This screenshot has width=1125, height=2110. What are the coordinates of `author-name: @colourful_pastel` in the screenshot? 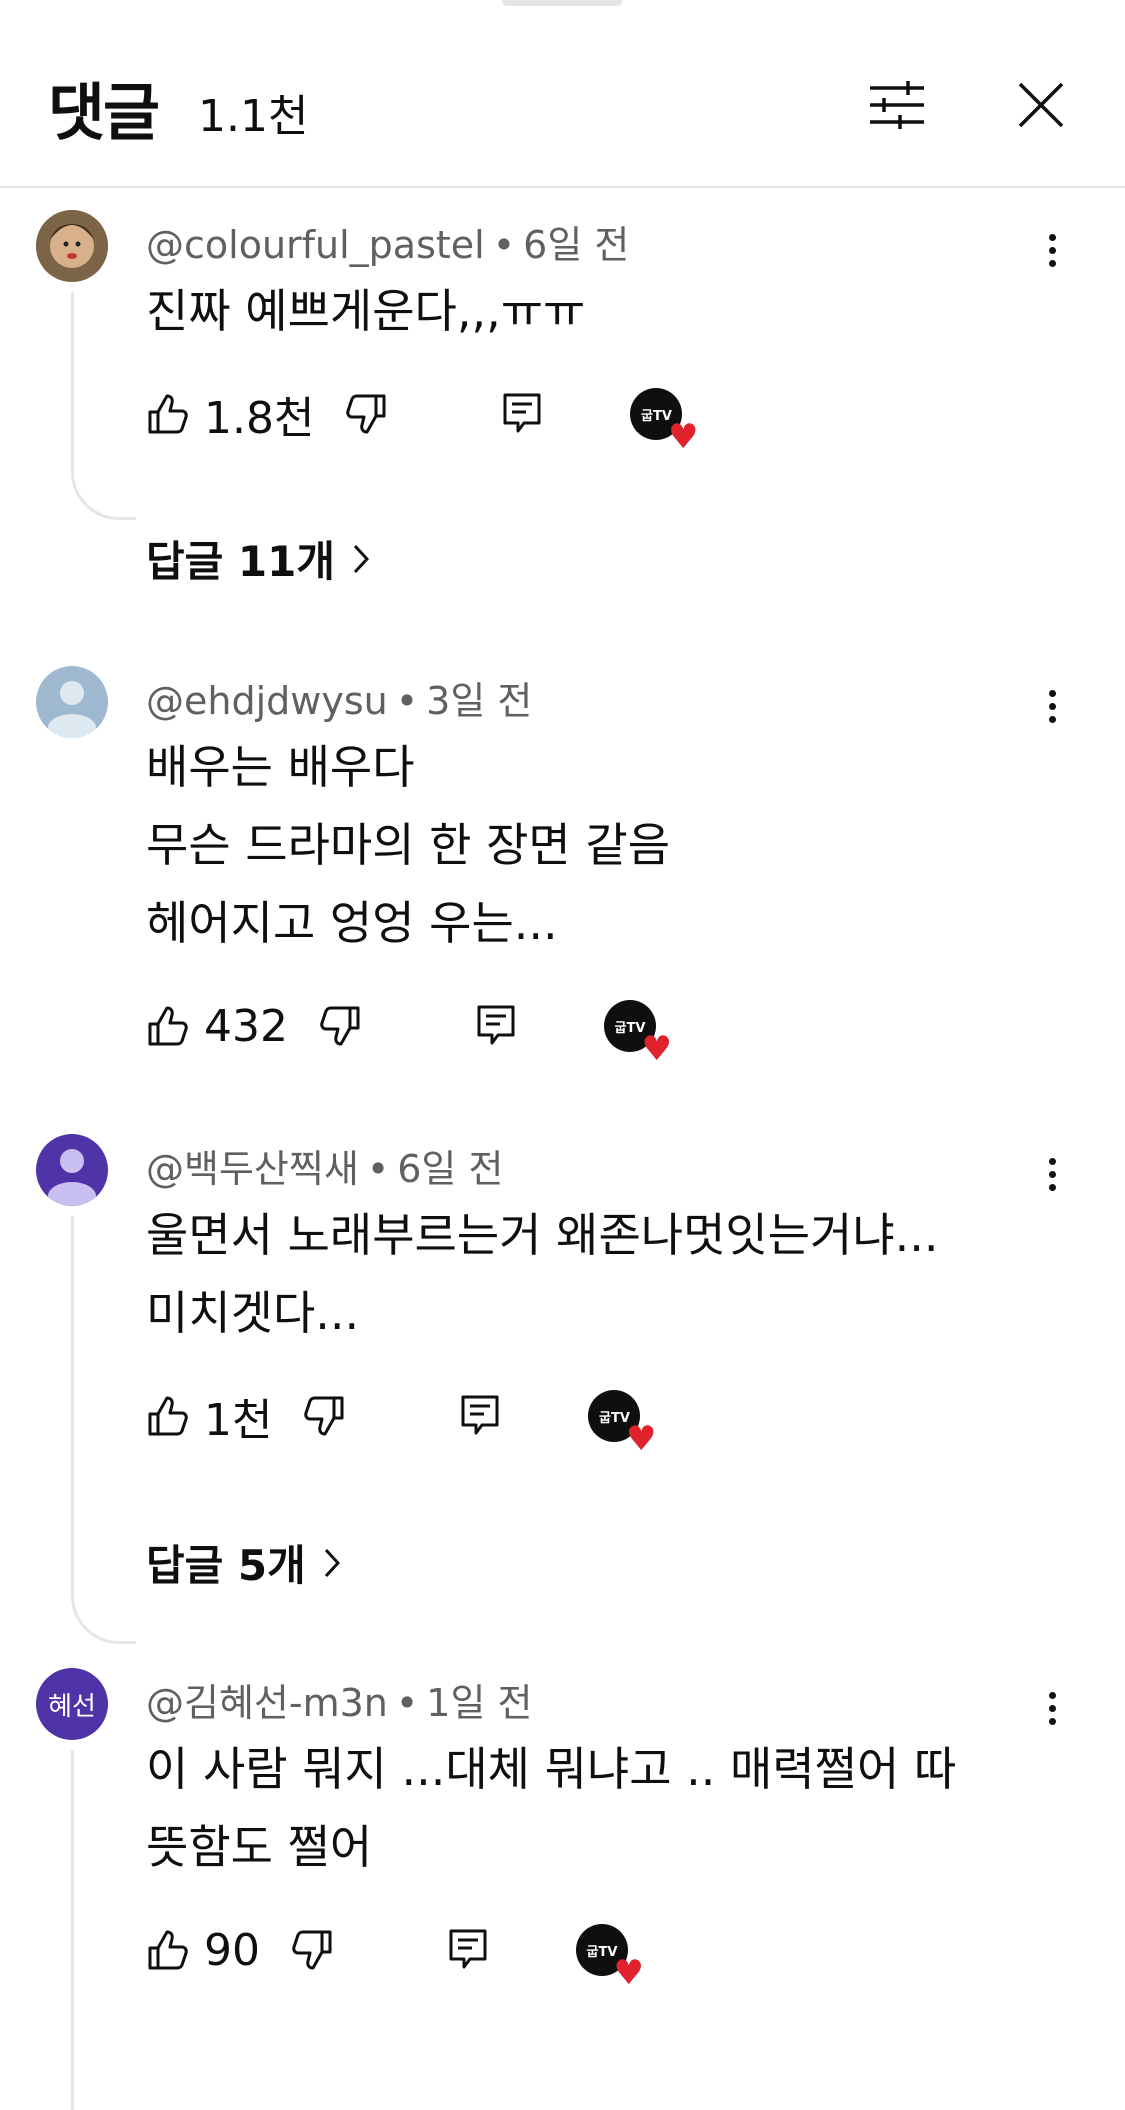 It's located at (315, 245).